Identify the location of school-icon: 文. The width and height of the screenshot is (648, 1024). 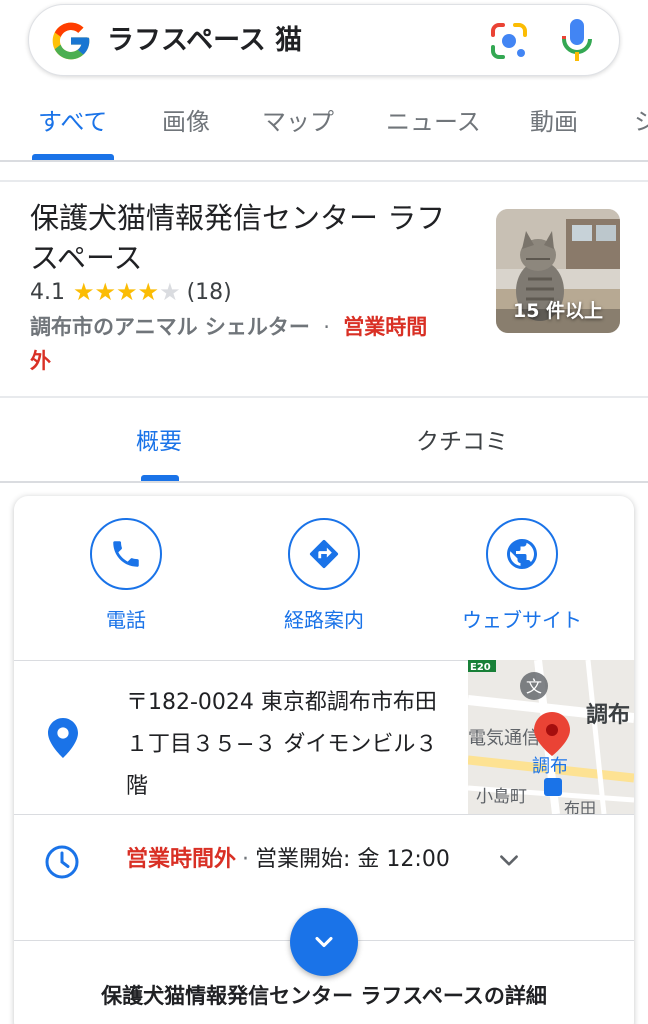
(534, 686).